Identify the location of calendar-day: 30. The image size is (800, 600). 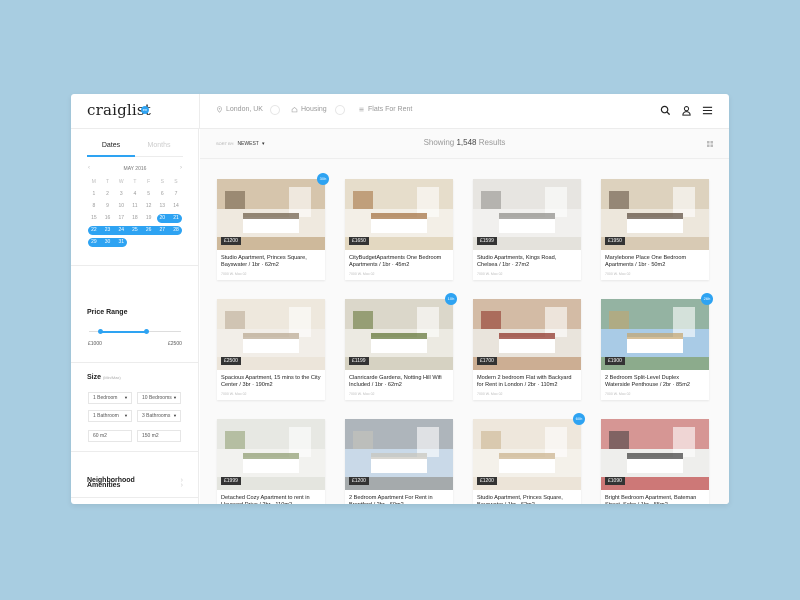
(108, 242).